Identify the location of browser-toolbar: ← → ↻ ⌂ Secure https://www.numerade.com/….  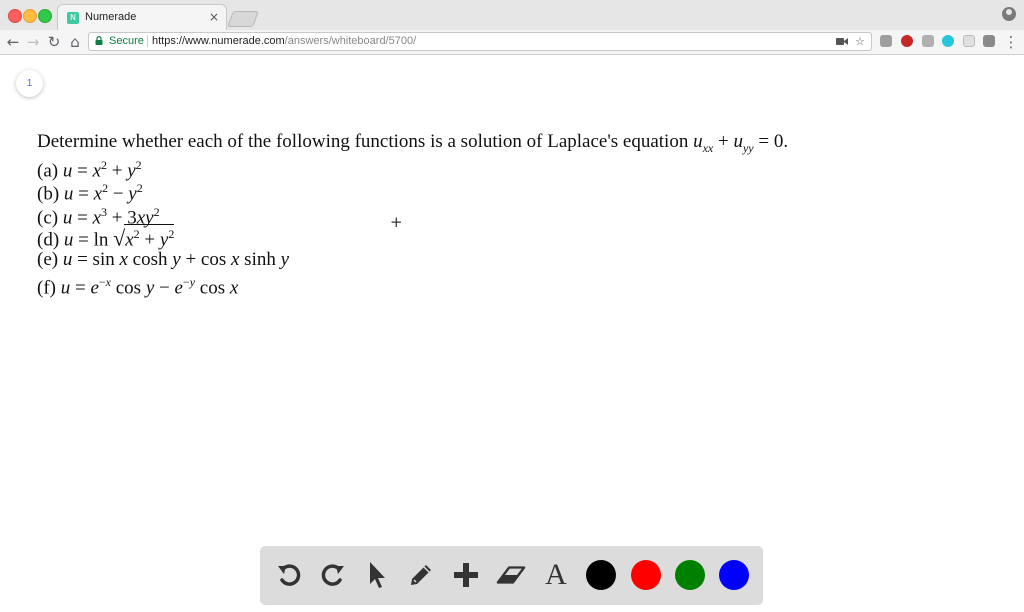
(512, 42).